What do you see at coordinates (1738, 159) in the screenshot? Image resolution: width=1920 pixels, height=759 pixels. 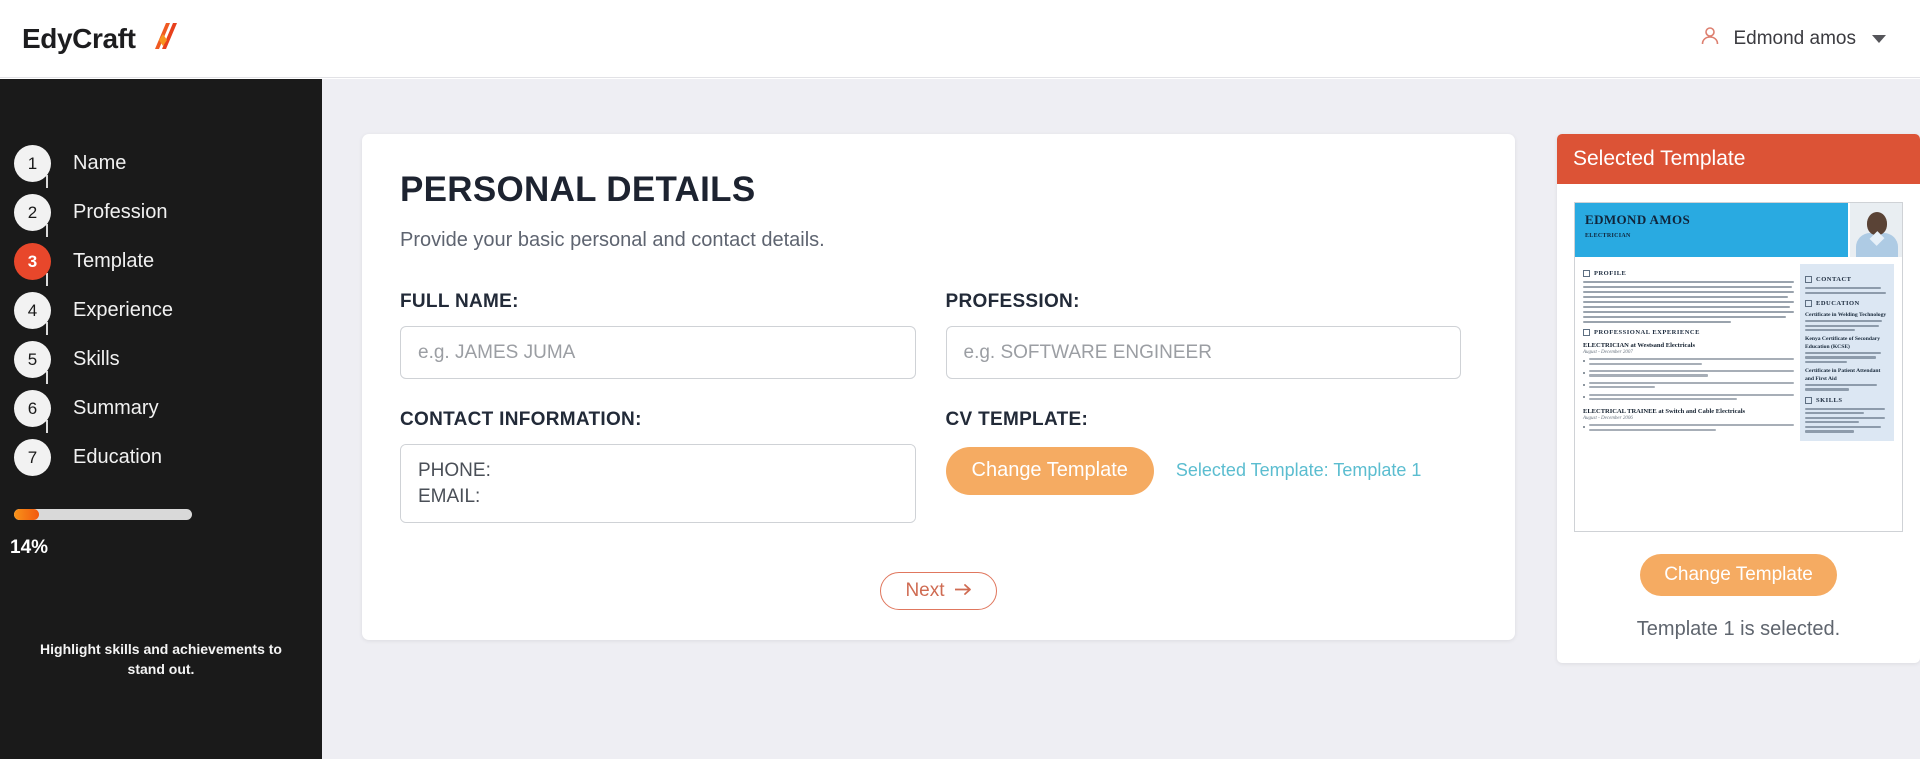 I see `selected-template-title: Selected Template` at bounding box center [1738, 159].